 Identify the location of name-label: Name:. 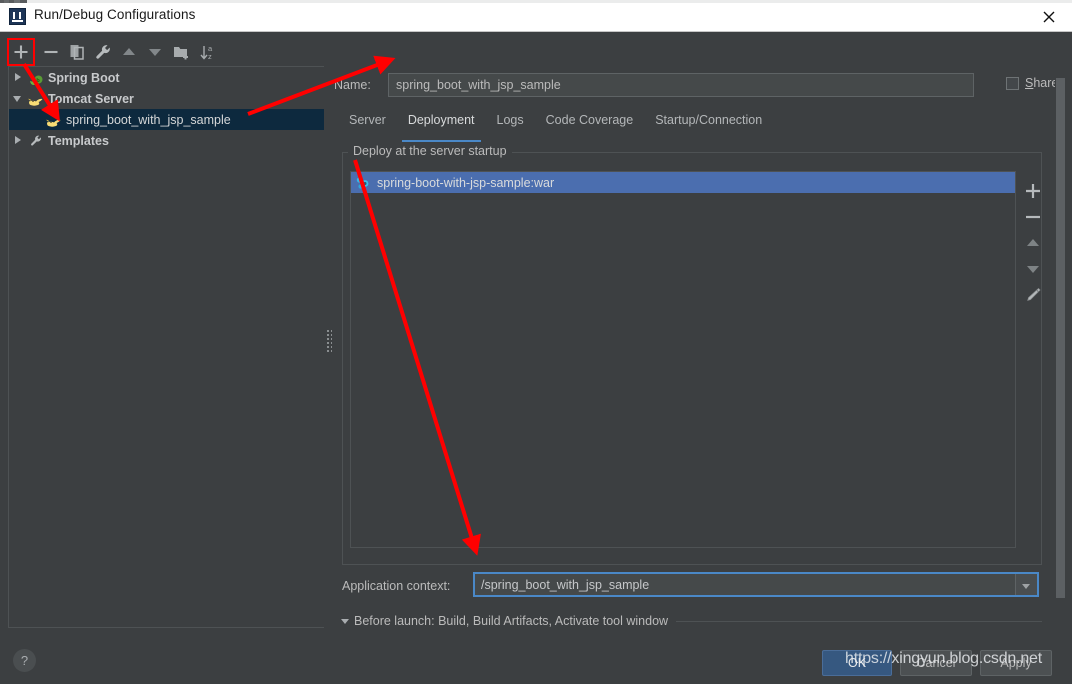
(352, 85).